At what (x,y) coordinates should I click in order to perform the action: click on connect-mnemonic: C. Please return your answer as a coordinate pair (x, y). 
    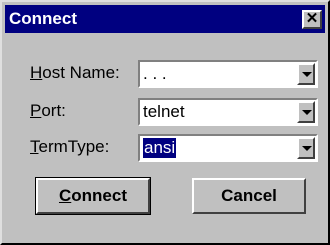
    Looking at the image, I should click on (65, 195).